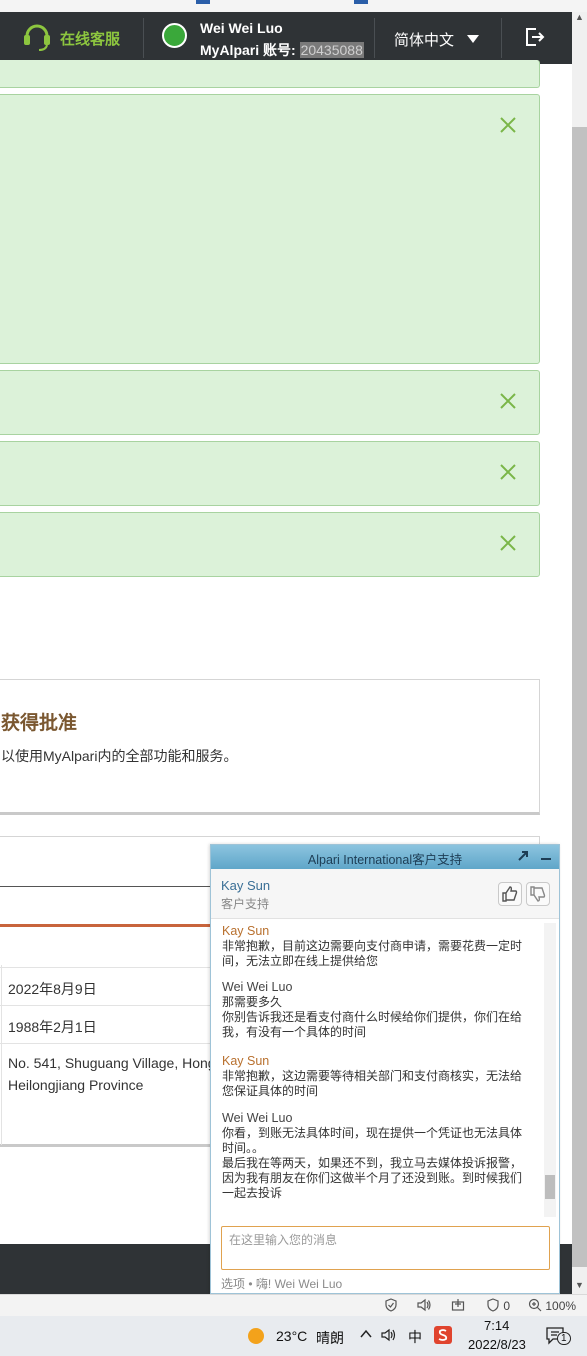 Image resolution: width=587 pixels, height=1356 pixels. I want to click on chat-footer: 选项 • 嗨! Wei Wei Luo, so click(281, 1283).